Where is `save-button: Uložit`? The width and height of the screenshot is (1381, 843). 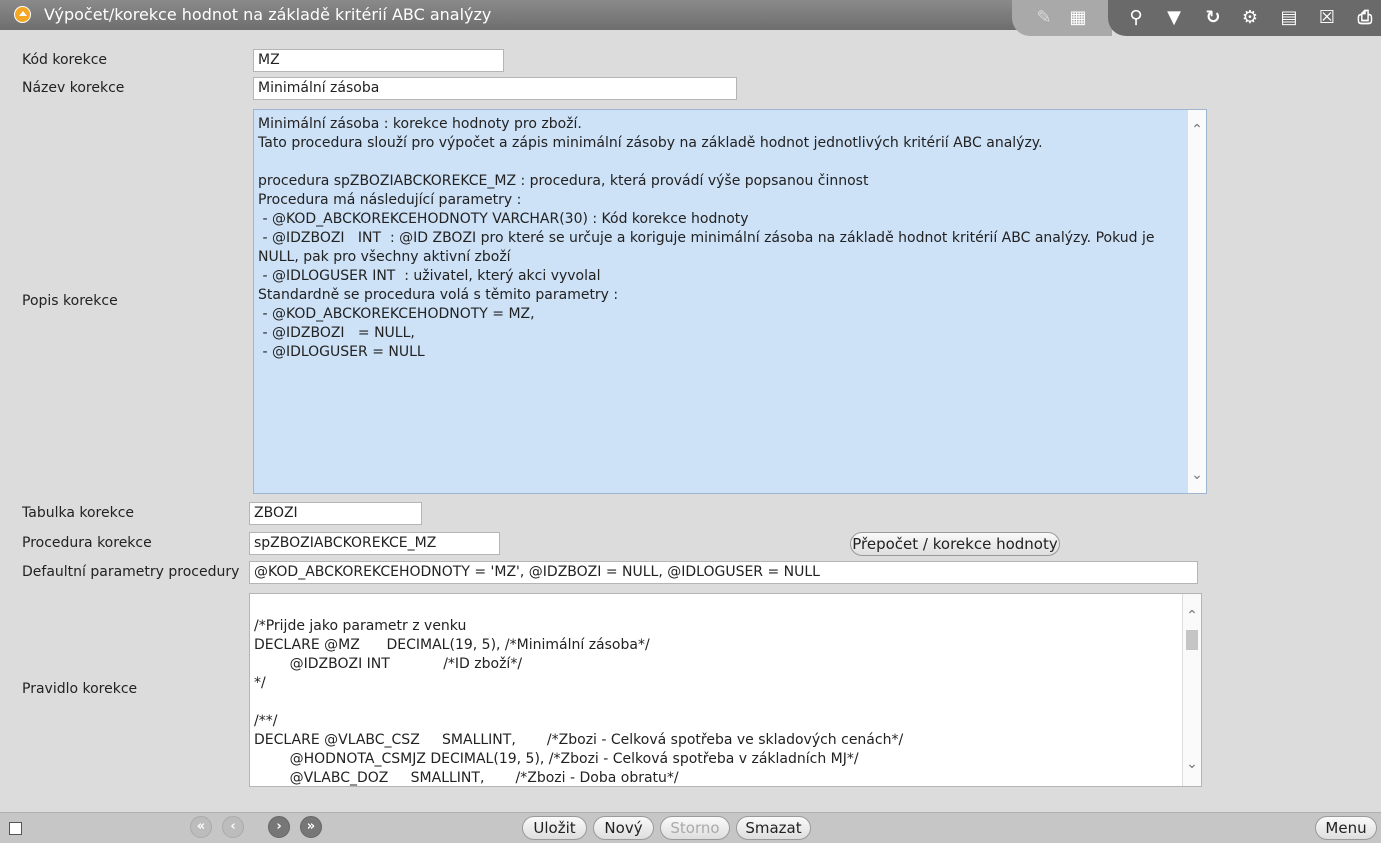
save-button: Uložit is located at coordinates (554, 828).